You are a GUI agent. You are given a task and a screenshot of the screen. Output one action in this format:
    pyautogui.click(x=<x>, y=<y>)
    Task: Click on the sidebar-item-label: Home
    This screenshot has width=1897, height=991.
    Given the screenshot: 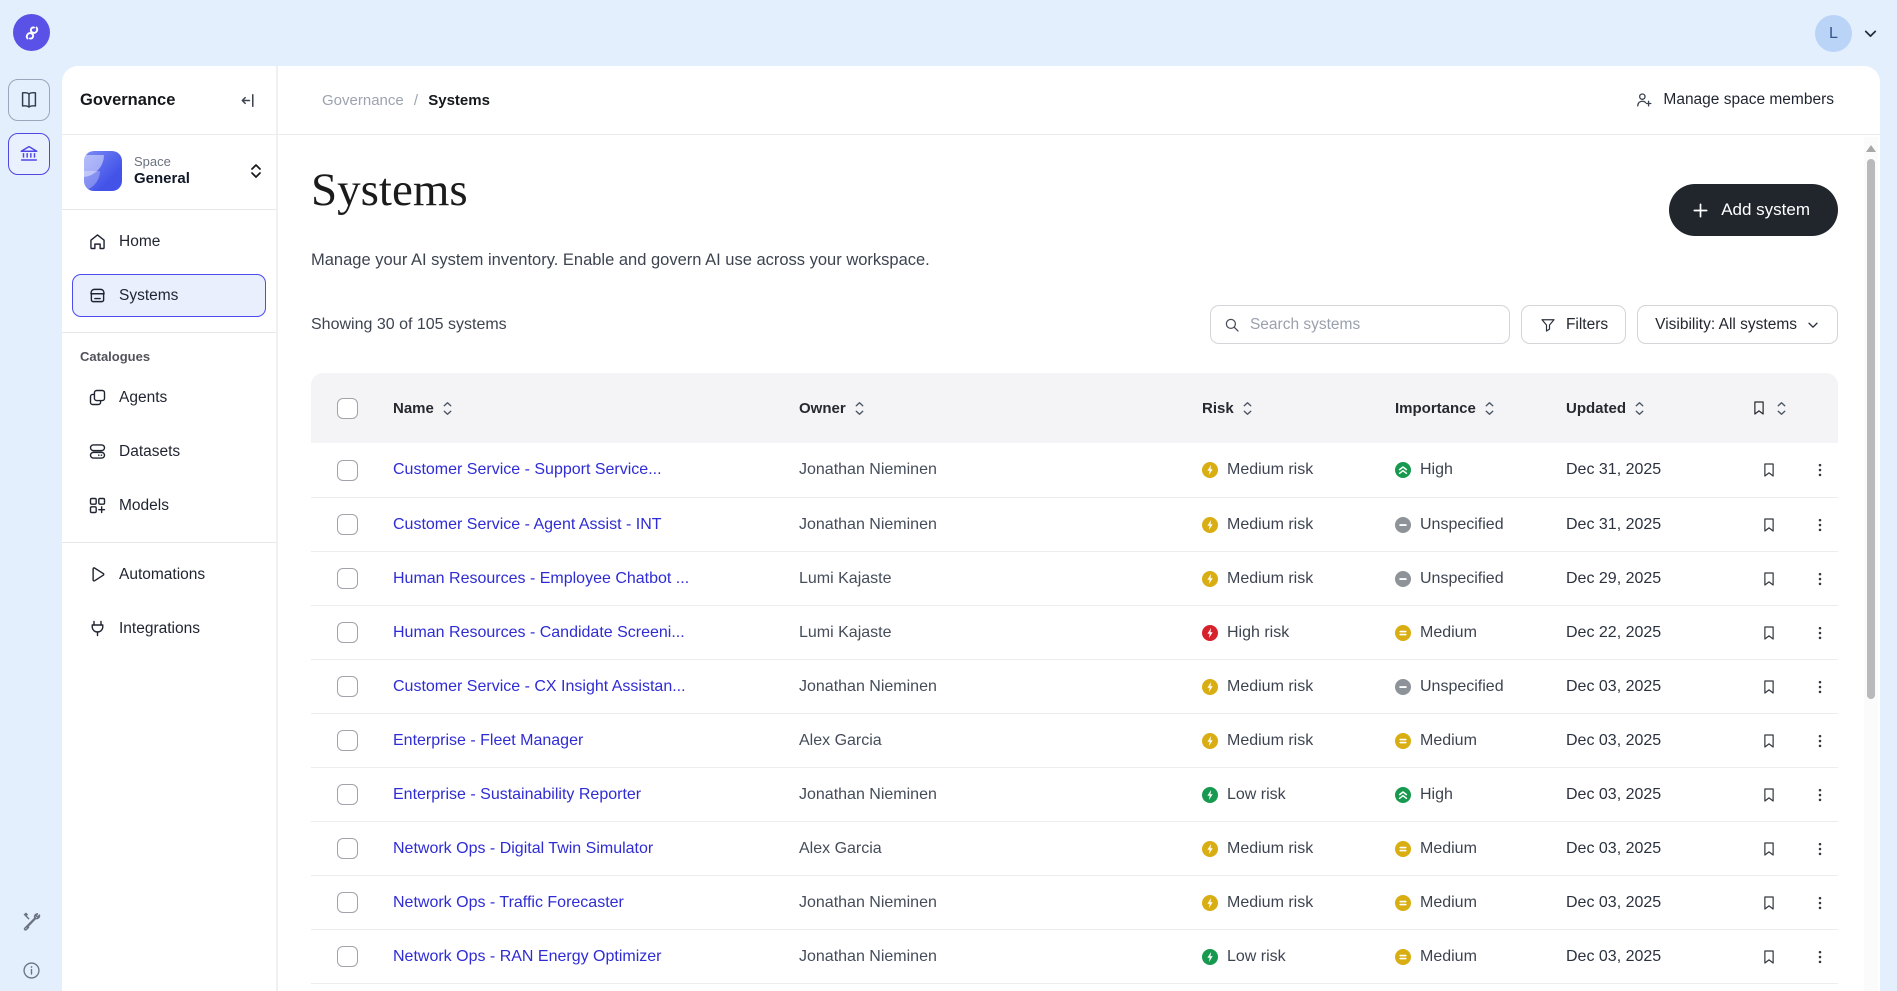 What is the action you would take?
    pyautogui.click(x=140, y=241)
    